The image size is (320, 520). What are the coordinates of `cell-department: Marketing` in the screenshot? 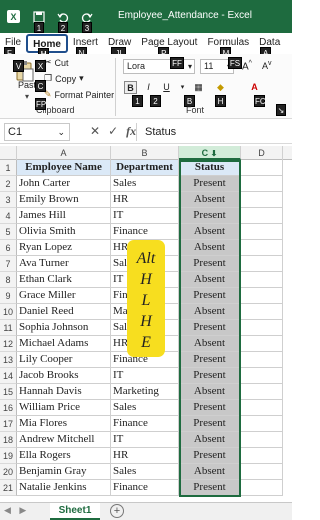 It's located at (145, 392).